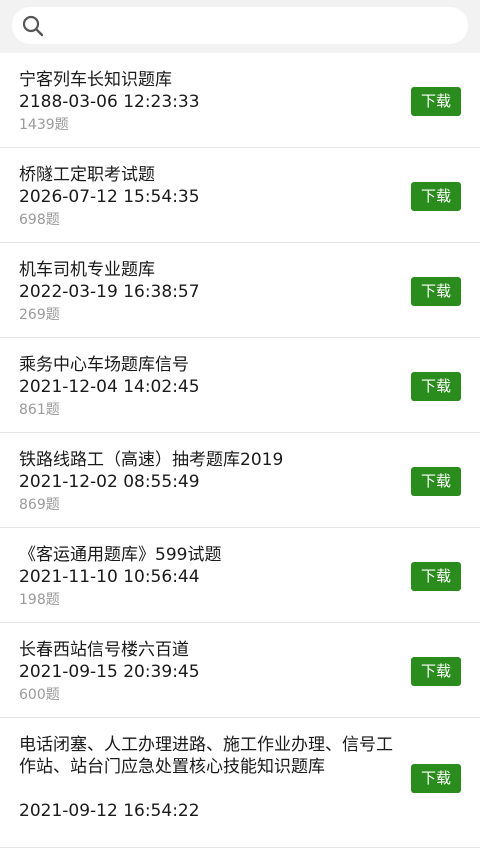 The width and height of the screenshot is (480, 848). I want to click on item-title: 宁客列车长知识题库, so click(95, 80).